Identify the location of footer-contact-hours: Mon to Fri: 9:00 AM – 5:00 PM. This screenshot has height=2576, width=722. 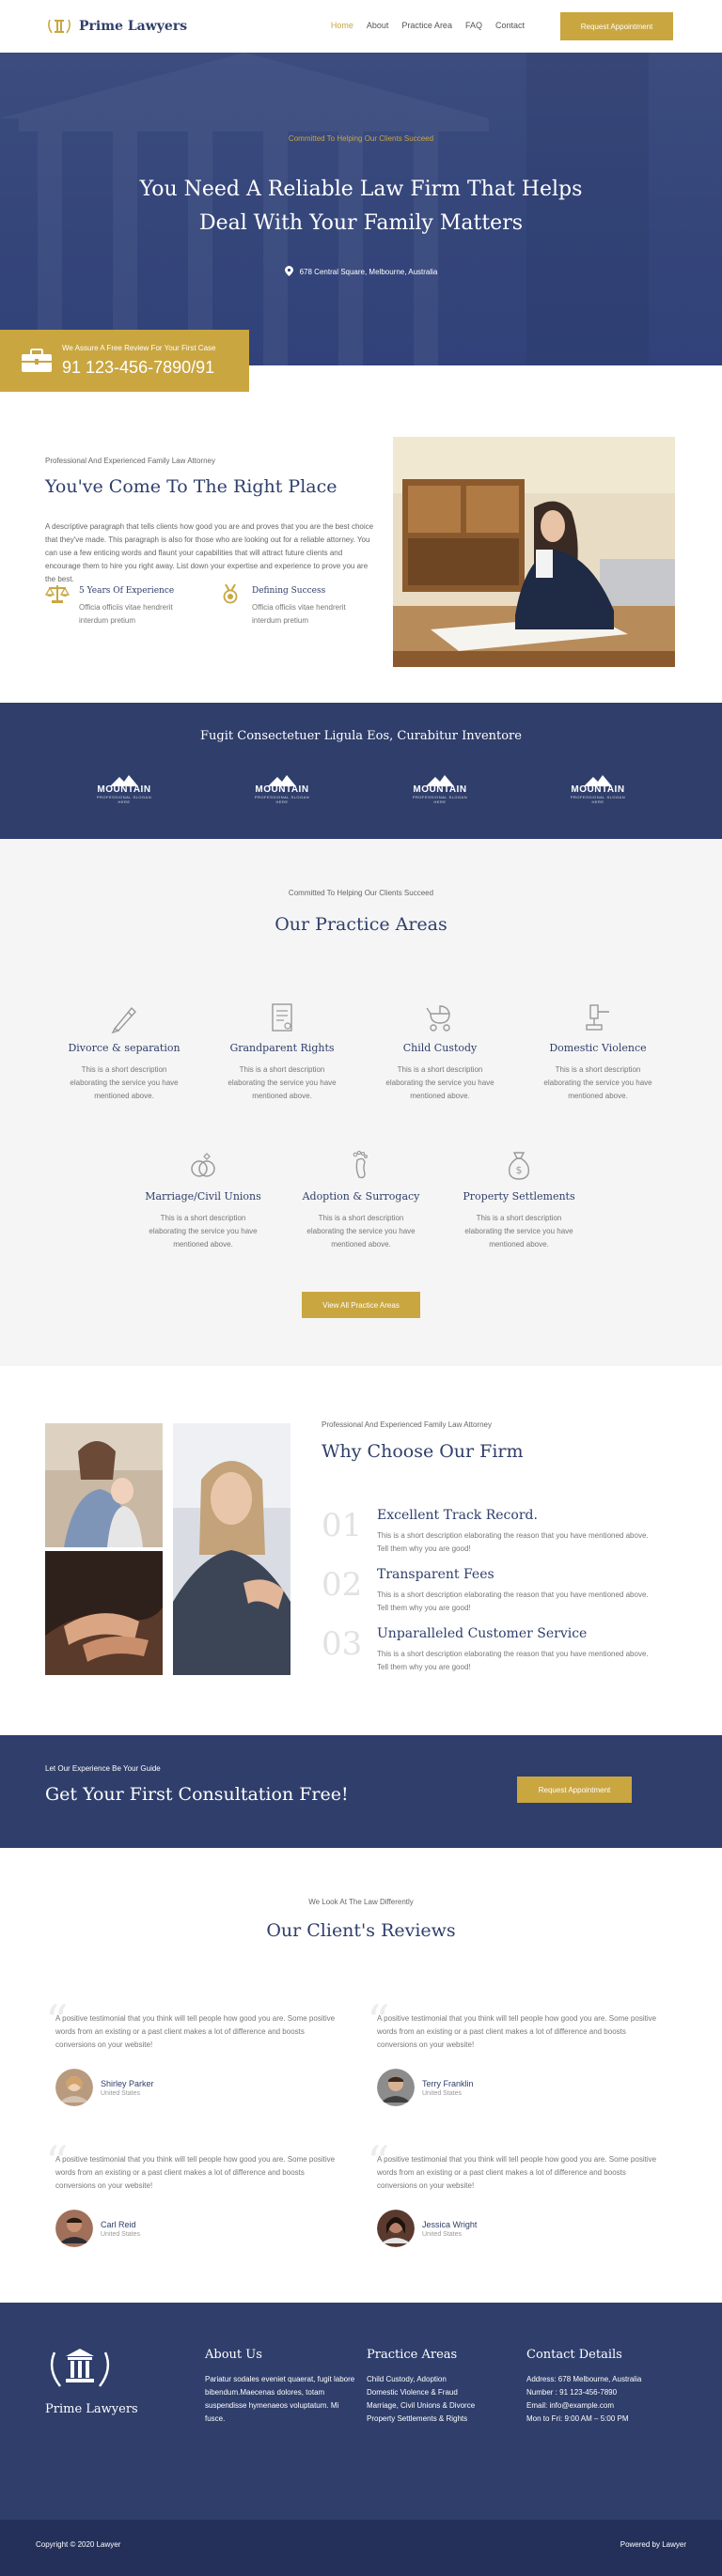
(578, 2418).